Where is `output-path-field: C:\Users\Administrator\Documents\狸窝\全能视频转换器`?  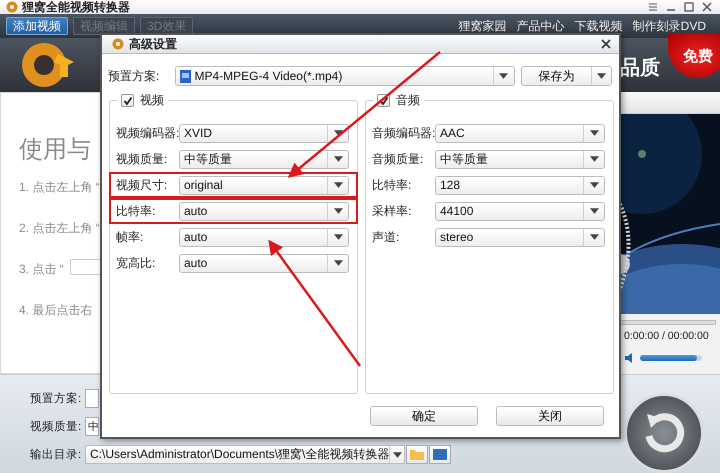
output-path-field: C:\Users\Administrator\Documents\狸窝\全能视频转换器 is located at coordinates (245, 454).